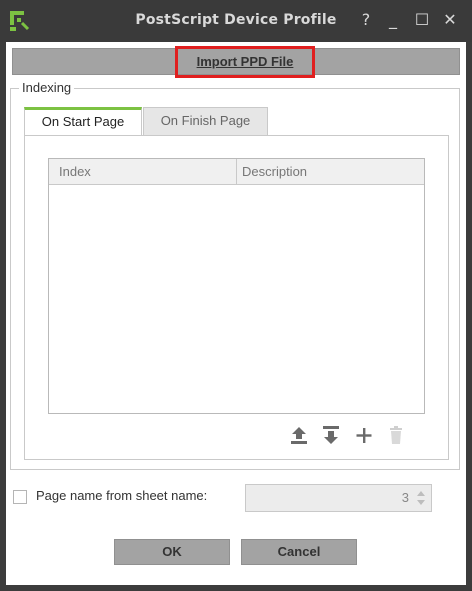 The height and width of the screenshot is (591, 472). What do you see at coordinates (396, 435) in the screenshot?
I see `trash-icon` at bounding box center [396, 435].